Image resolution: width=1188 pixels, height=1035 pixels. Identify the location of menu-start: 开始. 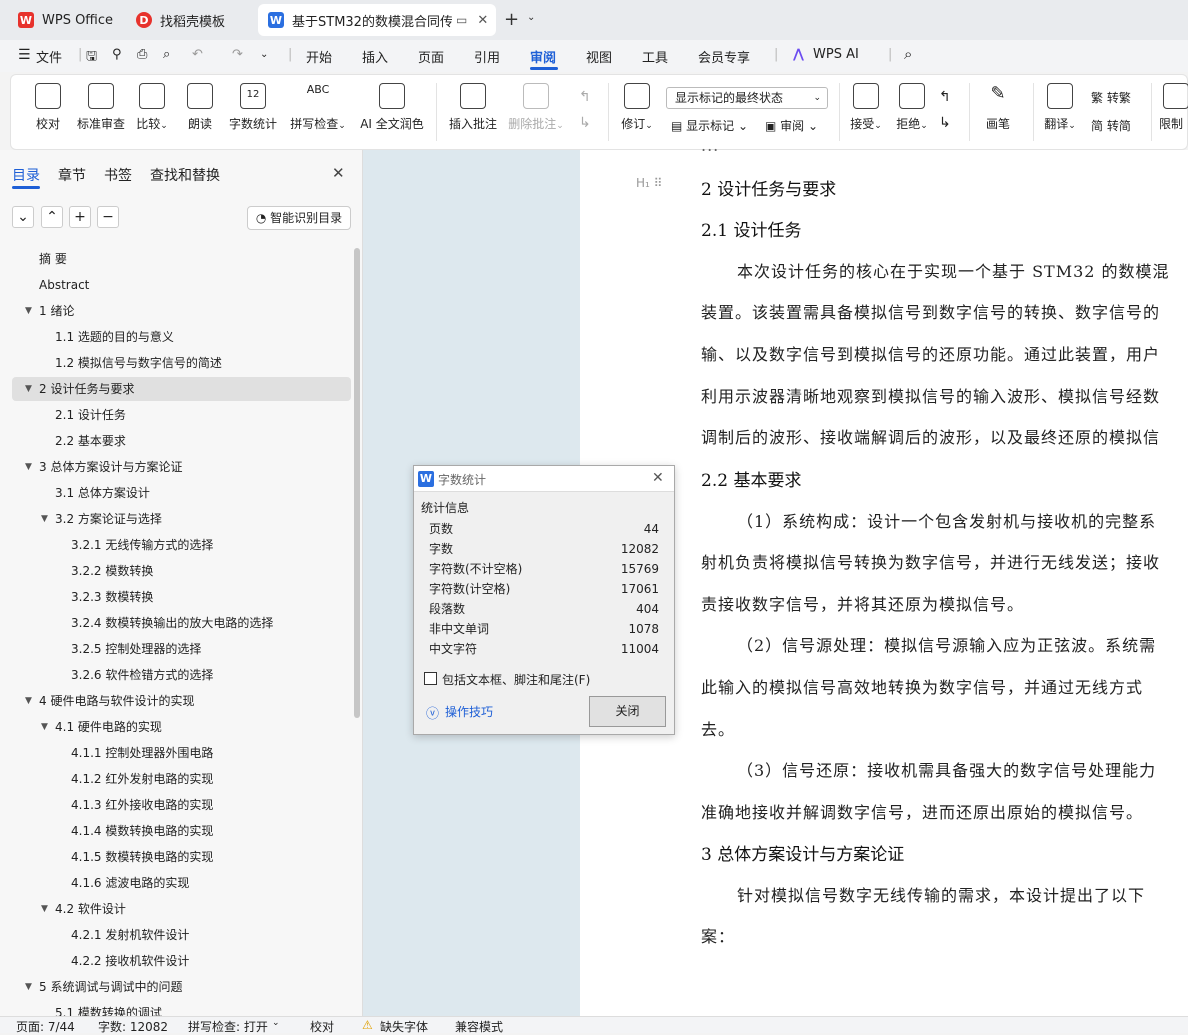
(319, 56).